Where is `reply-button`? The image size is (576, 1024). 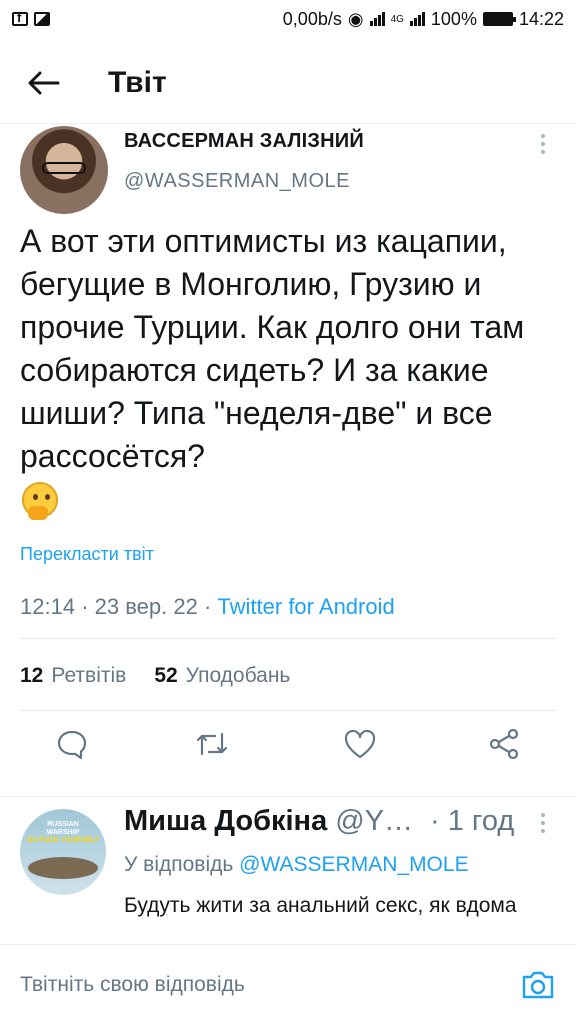 reply-button is located at coordinates (72, 744).